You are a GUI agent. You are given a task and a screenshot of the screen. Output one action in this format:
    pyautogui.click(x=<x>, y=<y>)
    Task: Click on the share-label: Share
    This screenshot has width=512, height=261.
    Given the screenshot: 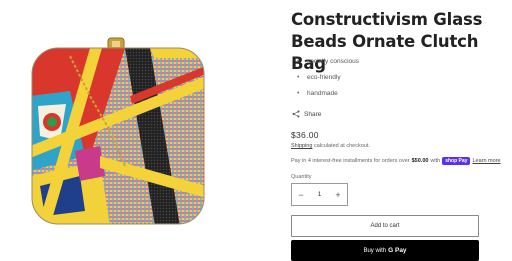 What is the action you would take?
    pyautogui.click(x=313, y=114)
    